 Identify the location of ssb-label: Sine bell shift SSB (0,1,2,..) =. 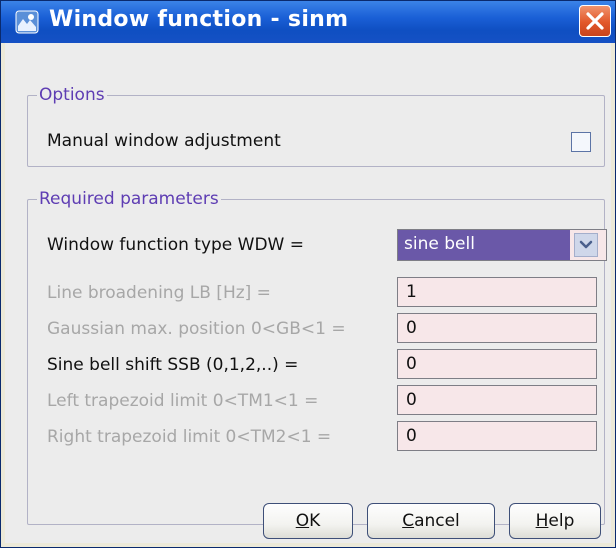
(173, 365).